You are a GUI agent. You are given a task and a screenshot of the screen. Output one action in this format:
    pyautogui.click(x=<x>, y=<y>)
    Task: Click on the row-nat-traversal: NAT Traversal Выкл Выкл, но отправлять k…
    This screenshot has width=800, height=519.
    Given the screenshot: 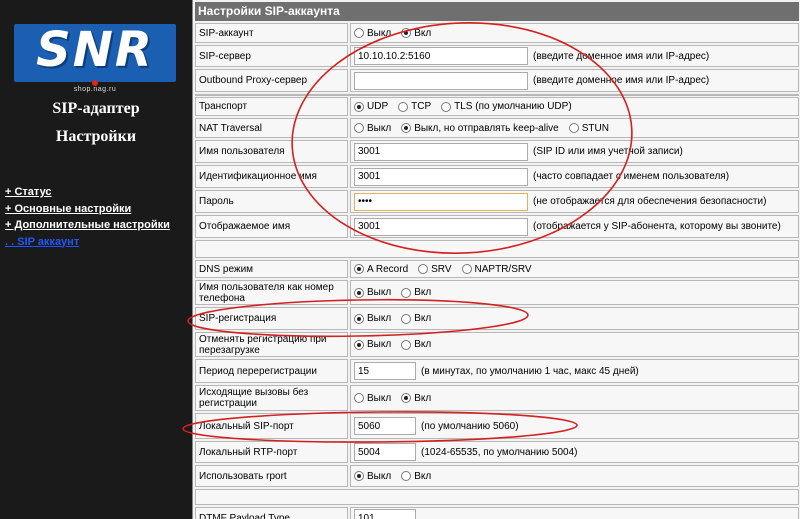 What is the action you would take?
    pyautogui.click(x=497, y=128)
    